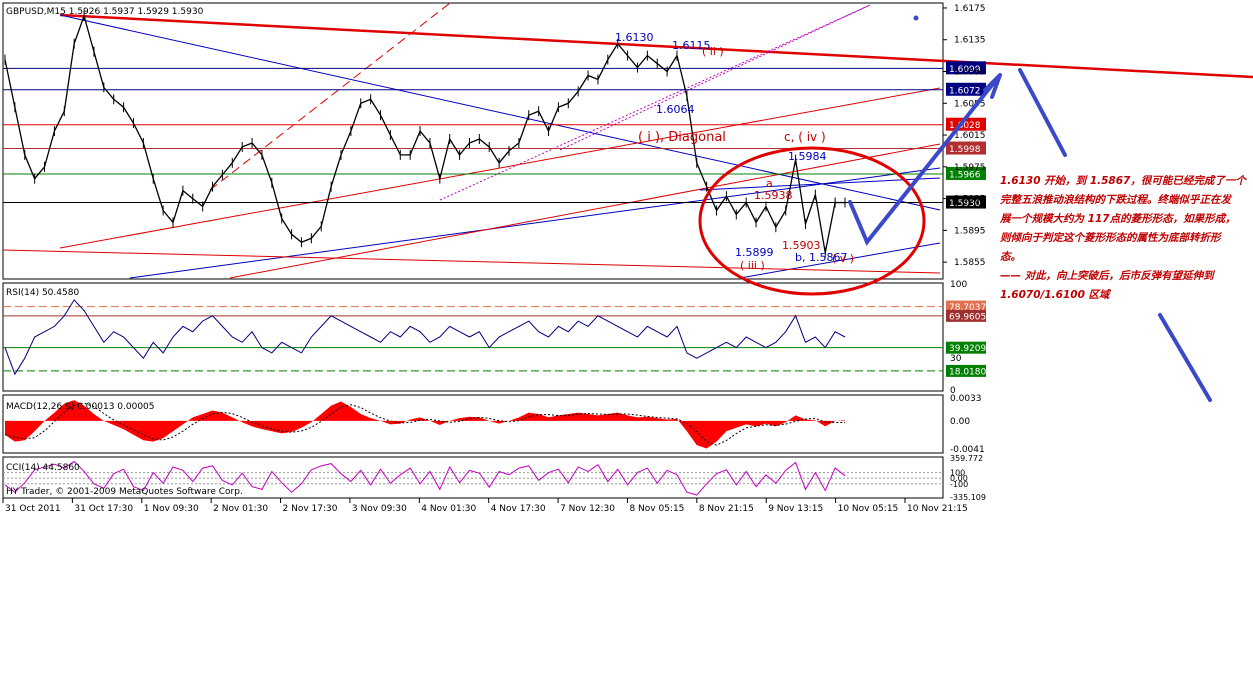  What do you see at coordinates (713, 51) in the screenshot?
I see `label-wave-ii: ( ii )` at bounding box center [713, 51].